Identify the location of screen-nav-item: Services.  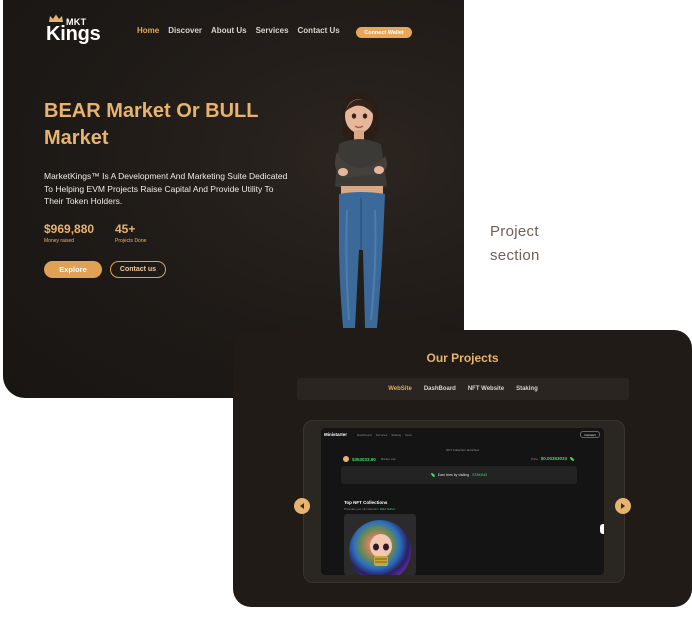
(381, 435).